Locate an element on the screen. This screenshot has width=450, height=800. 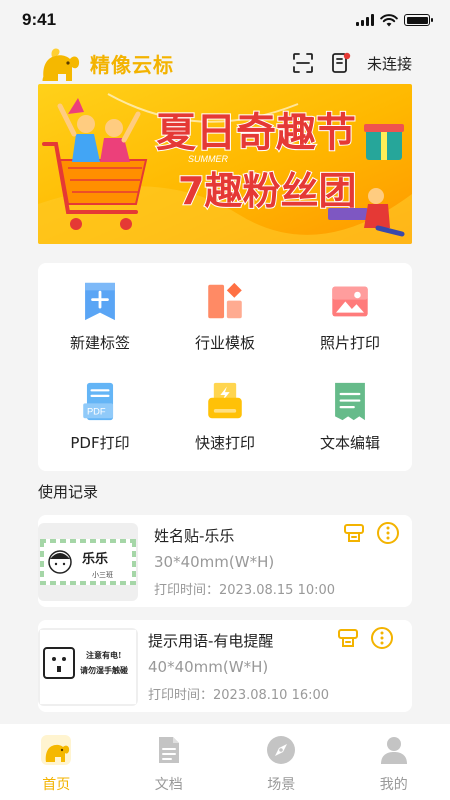
new-label-icon is located at coordinates (100, 301).